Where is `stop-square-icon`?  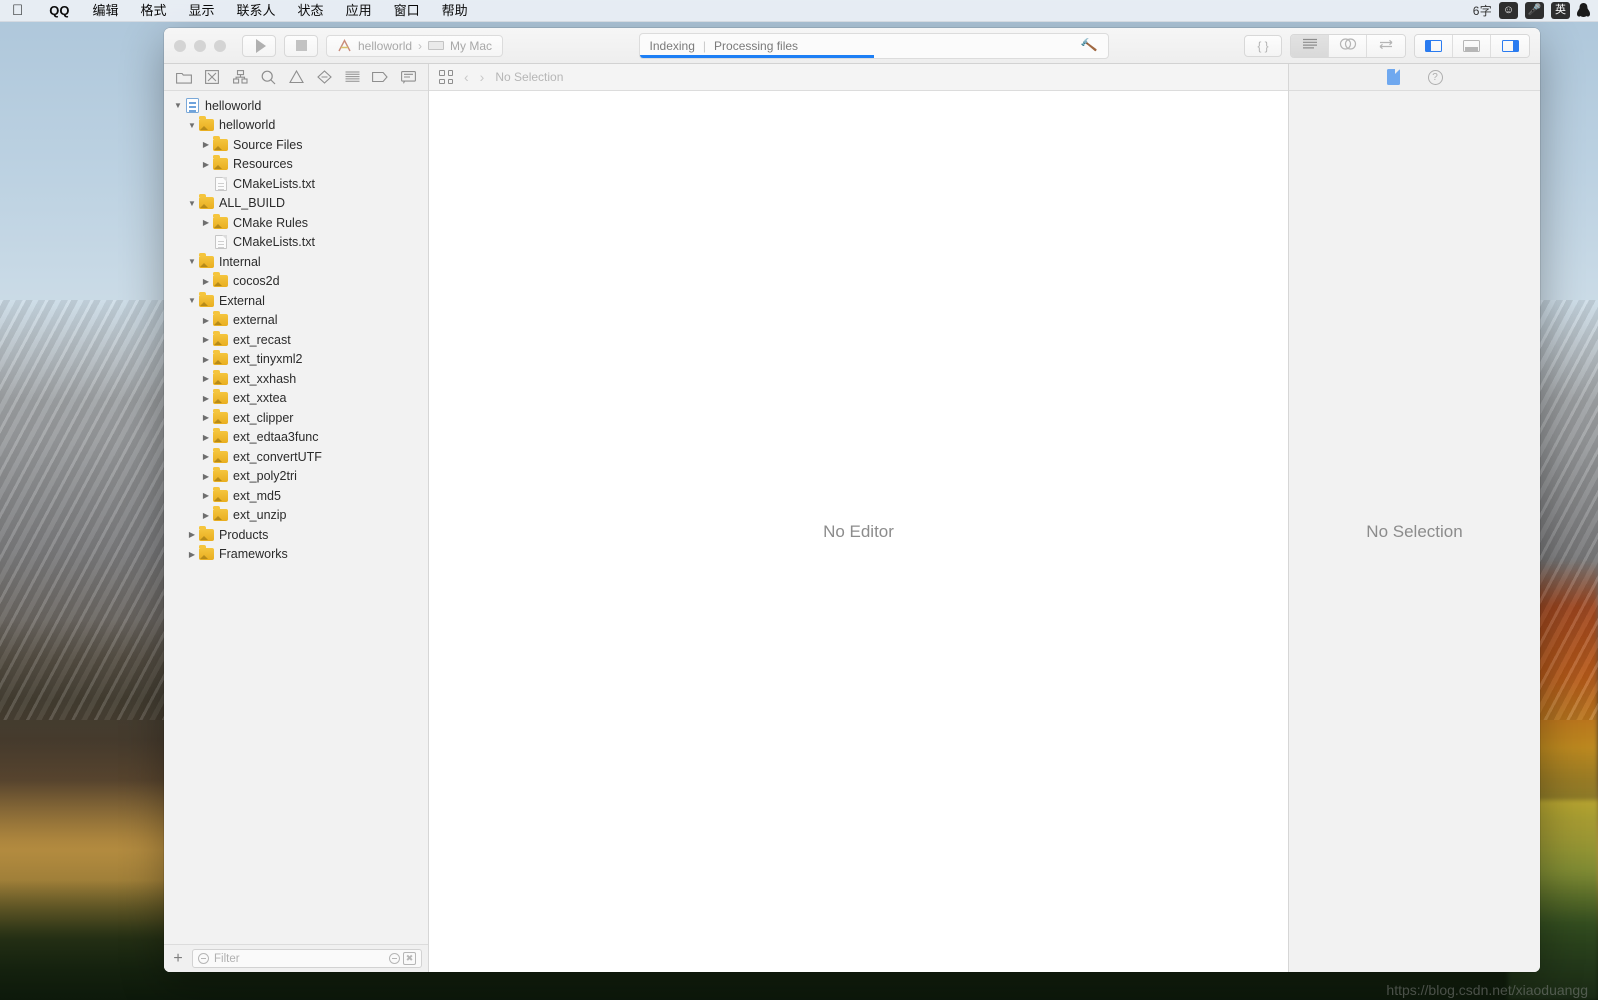
stop-square-icon is located at coordinates (301, 45).